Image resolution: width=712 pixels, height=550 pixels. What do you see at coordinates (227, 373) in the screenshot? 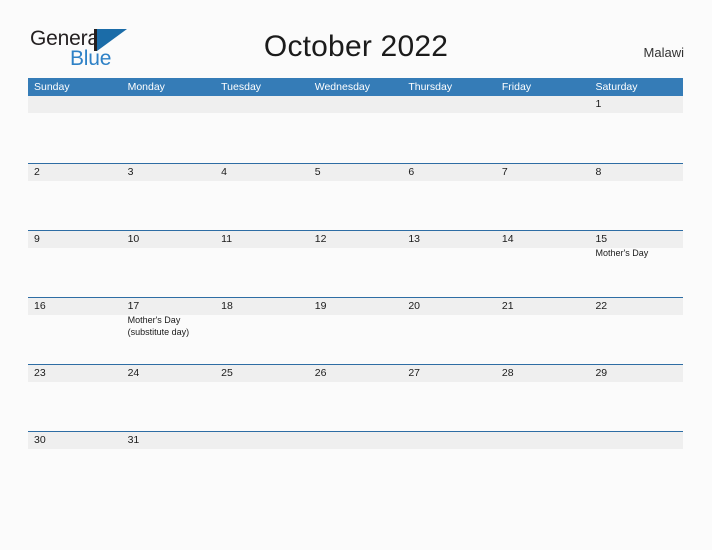
I see `day-number: 25` at bounding box center [227, 373].